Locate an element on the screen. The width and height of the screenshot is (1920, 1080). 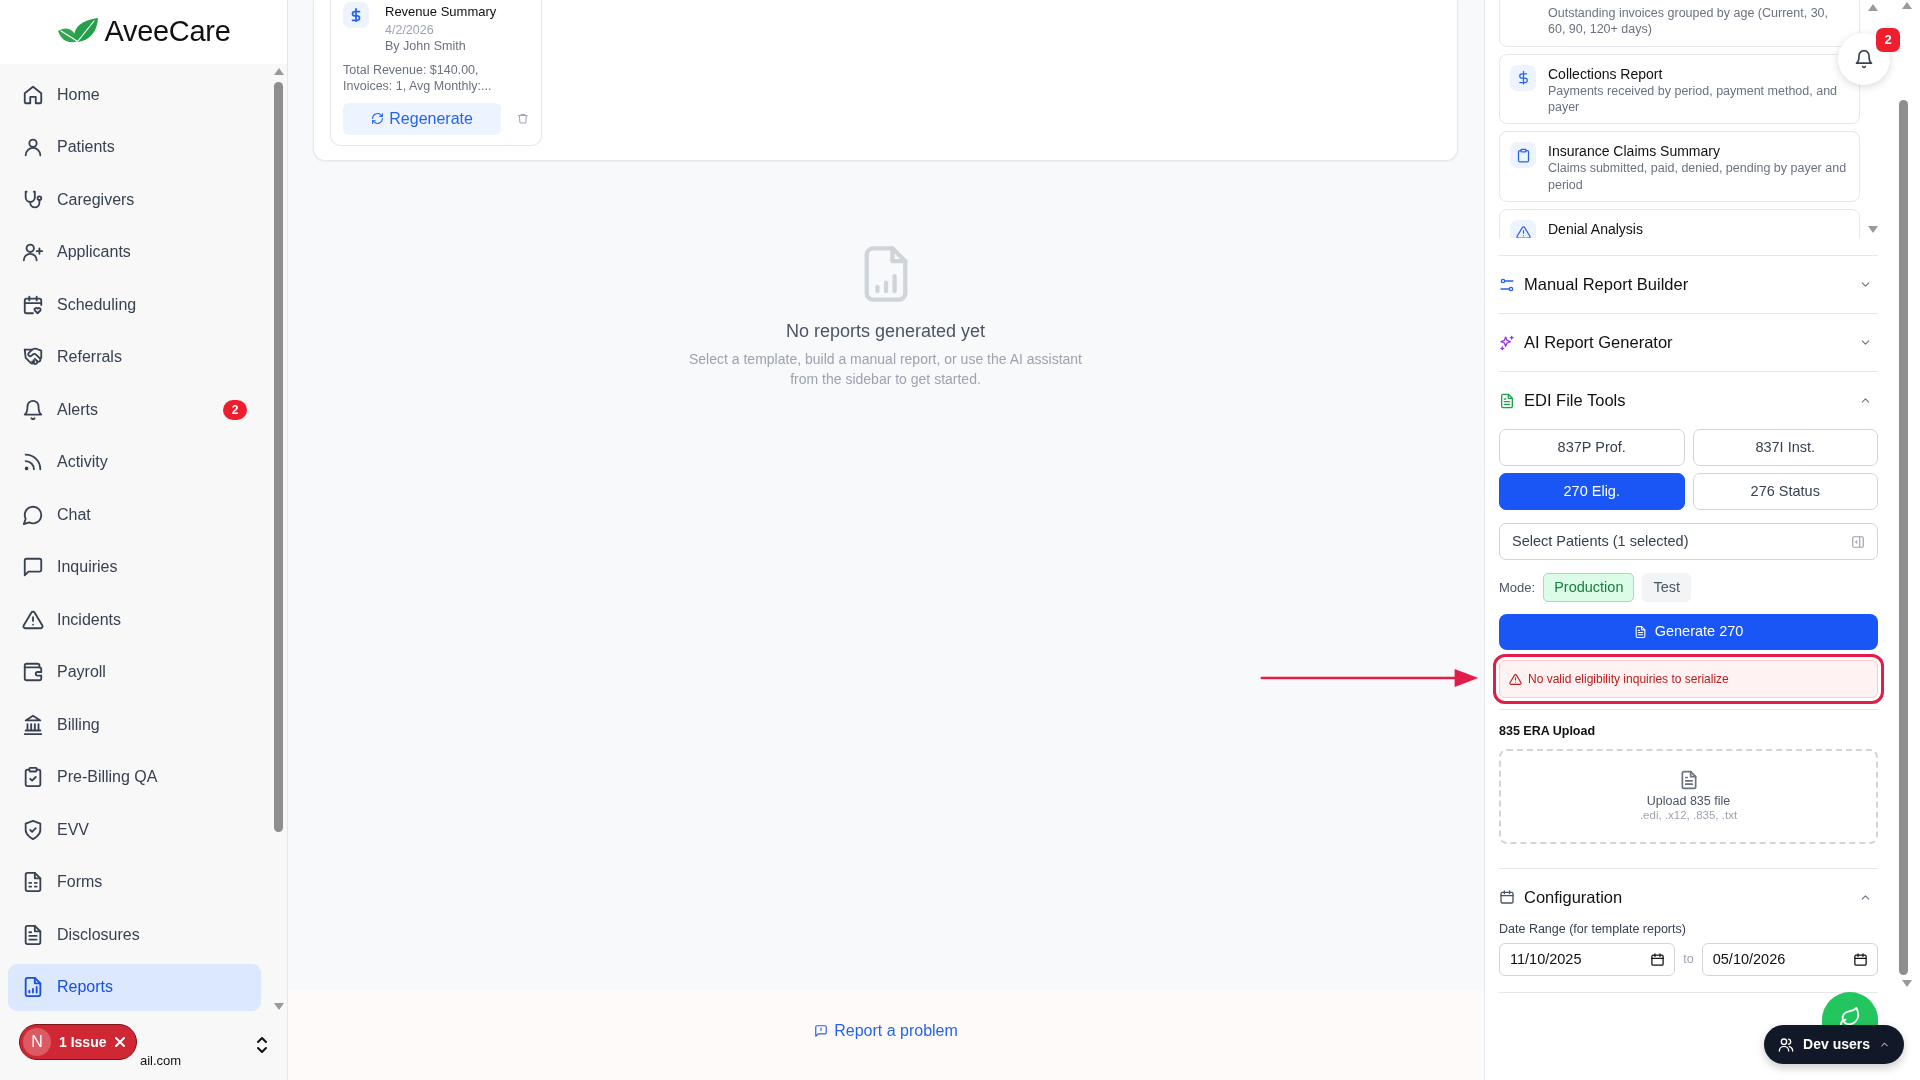
file-types: .edi, .x12, .835, .txt is located at coordinates (1688, 816).